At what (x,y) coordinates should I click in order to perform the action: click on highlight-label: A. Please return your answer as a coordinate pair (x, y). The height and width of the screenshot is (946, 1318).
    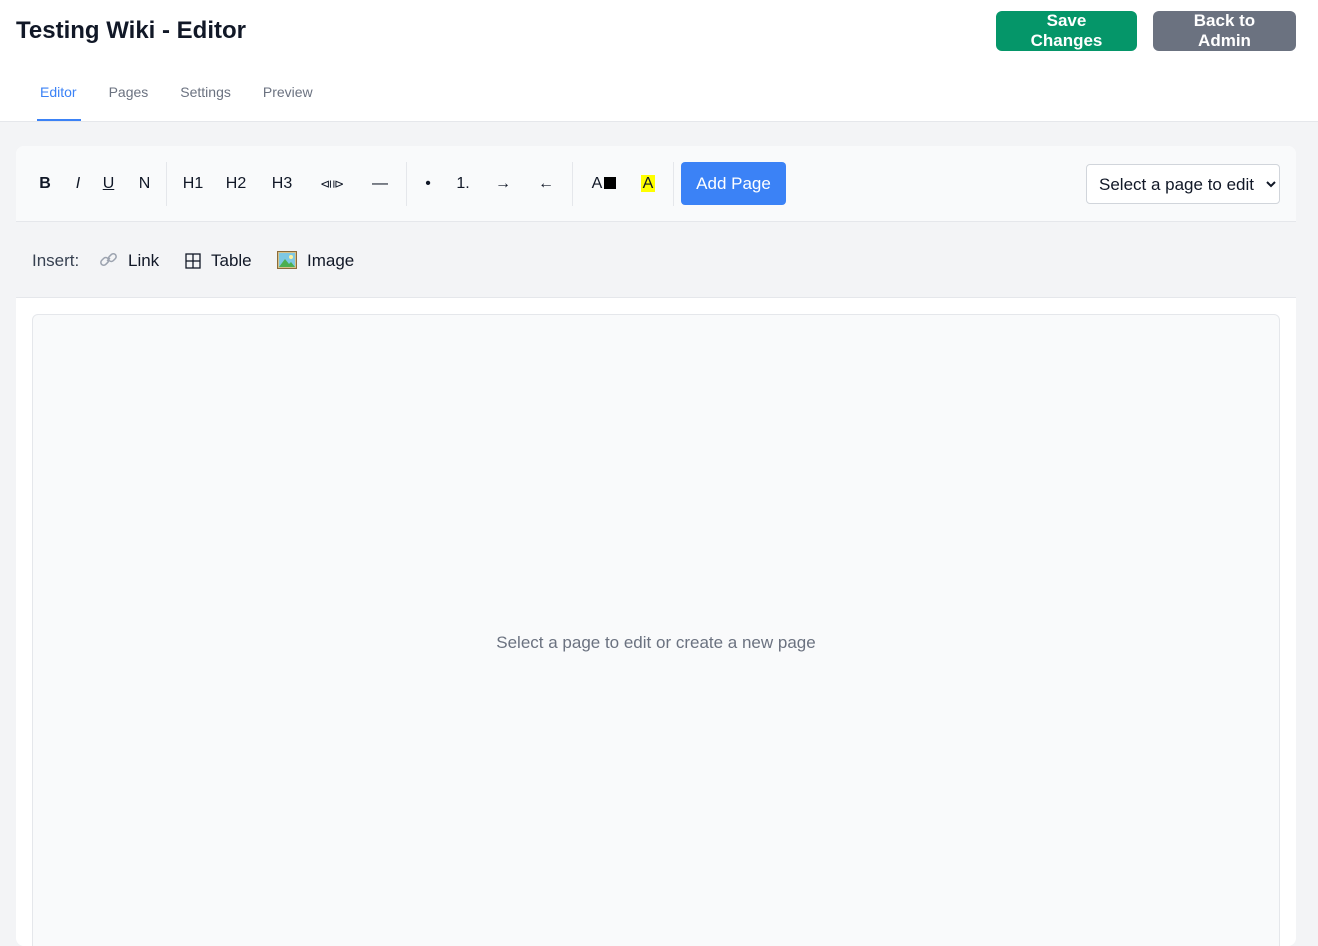
    Looking at the image, I should click on (648, 183).